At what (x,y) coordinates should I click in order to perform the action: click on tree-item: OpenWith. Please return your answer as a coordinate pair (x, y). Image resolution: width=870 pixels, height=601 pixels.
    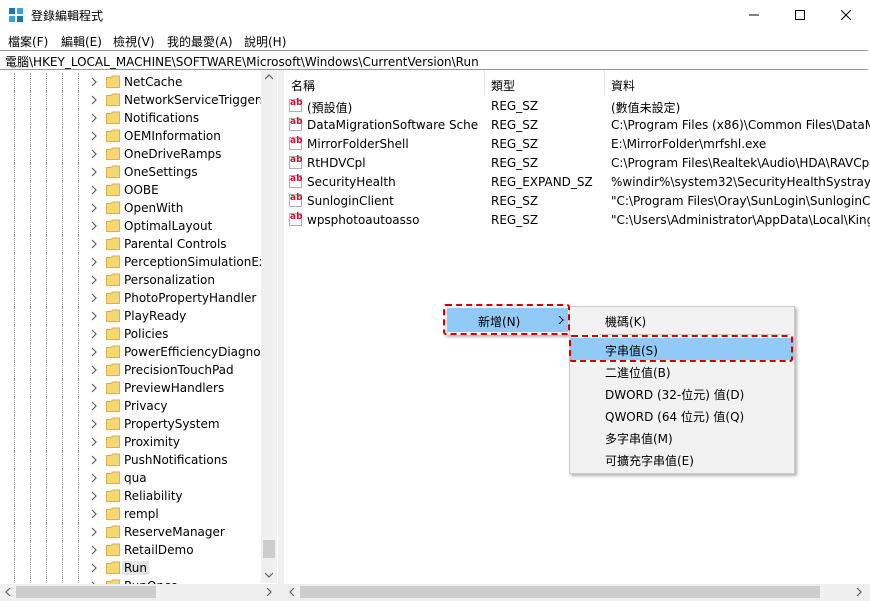
    Looking at the image, I should click on (131, 208).